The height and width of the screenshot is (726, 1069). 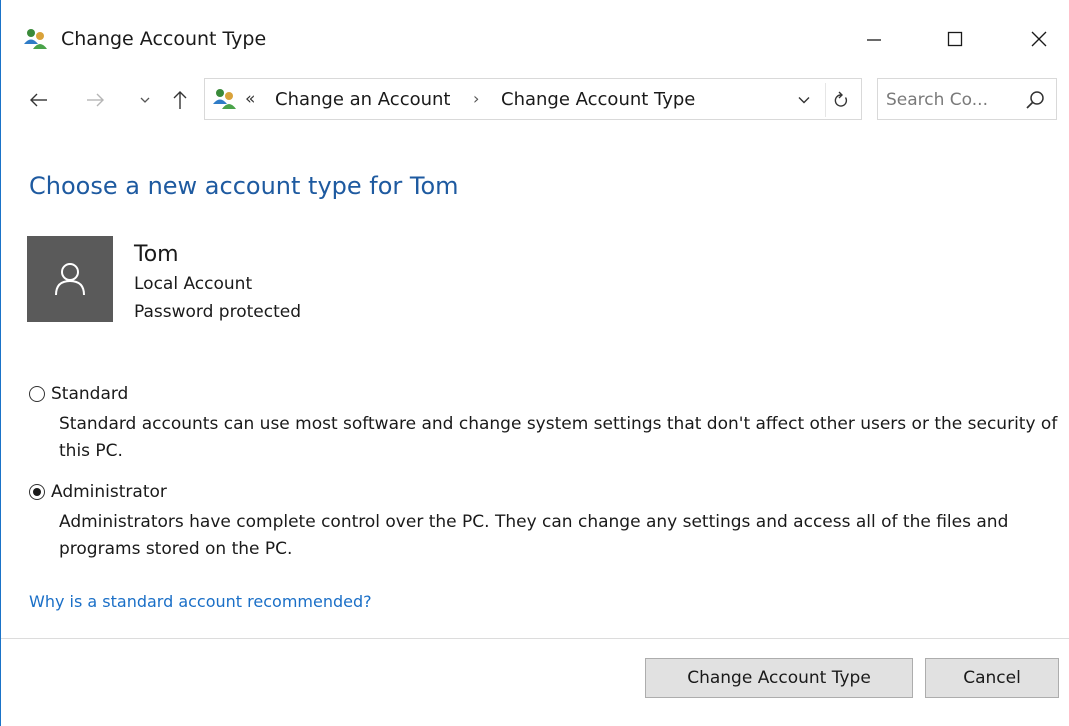 I want to click on arrow-right-icon, so click(x=95, y=100).